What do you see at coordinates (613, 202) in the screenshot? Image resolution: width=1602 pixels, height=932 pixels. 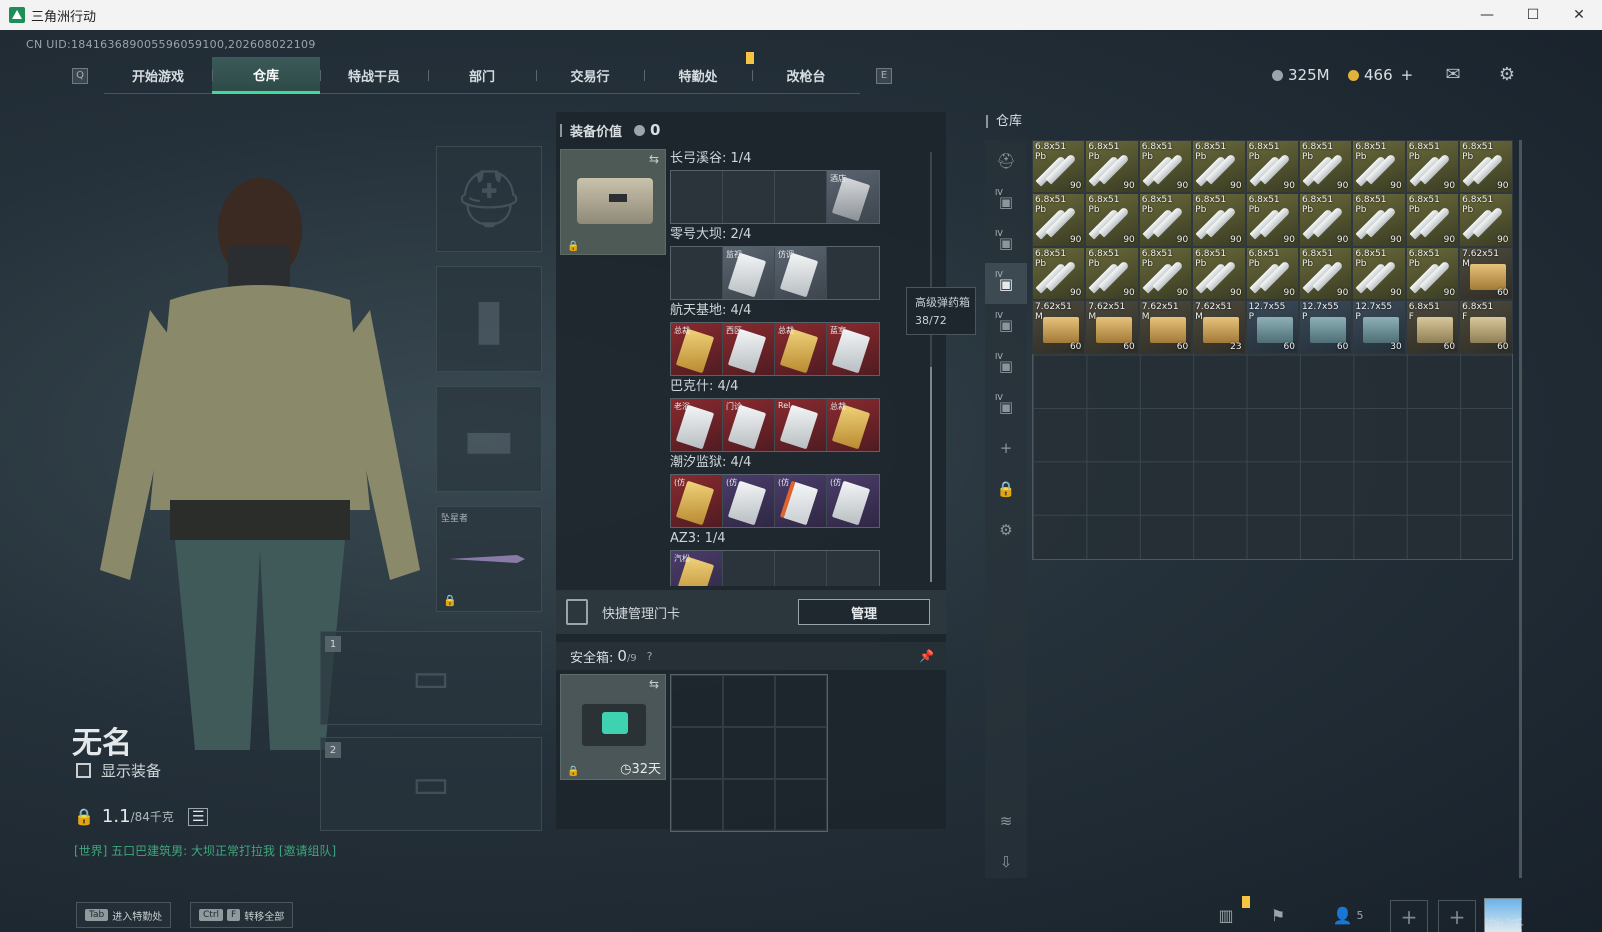 I see `keycard-case-slot: ⇆ 🔒` at bounding box center [613, 202].